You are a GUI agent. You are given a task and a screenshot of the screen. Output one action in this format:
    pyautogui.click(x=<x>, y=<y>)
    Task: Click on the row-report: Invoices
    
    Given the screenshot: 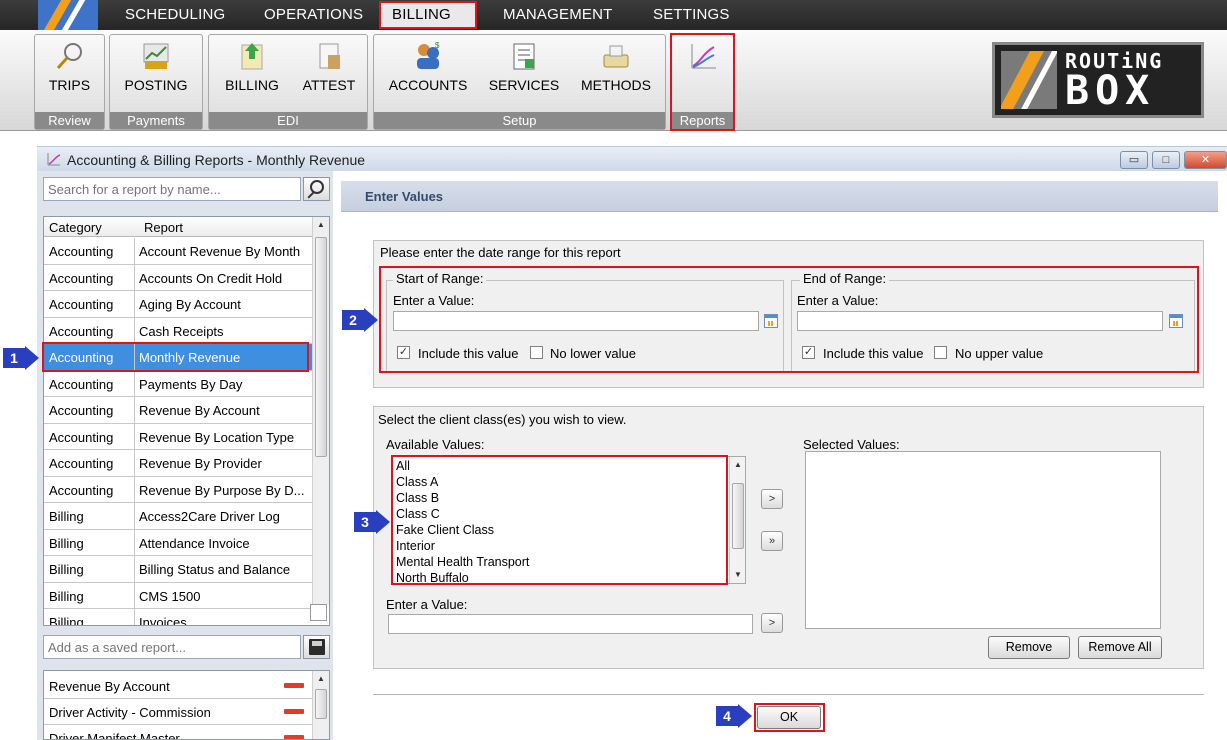 What is the action you would take?
    pyautogui.click(x=163, y=620)
    